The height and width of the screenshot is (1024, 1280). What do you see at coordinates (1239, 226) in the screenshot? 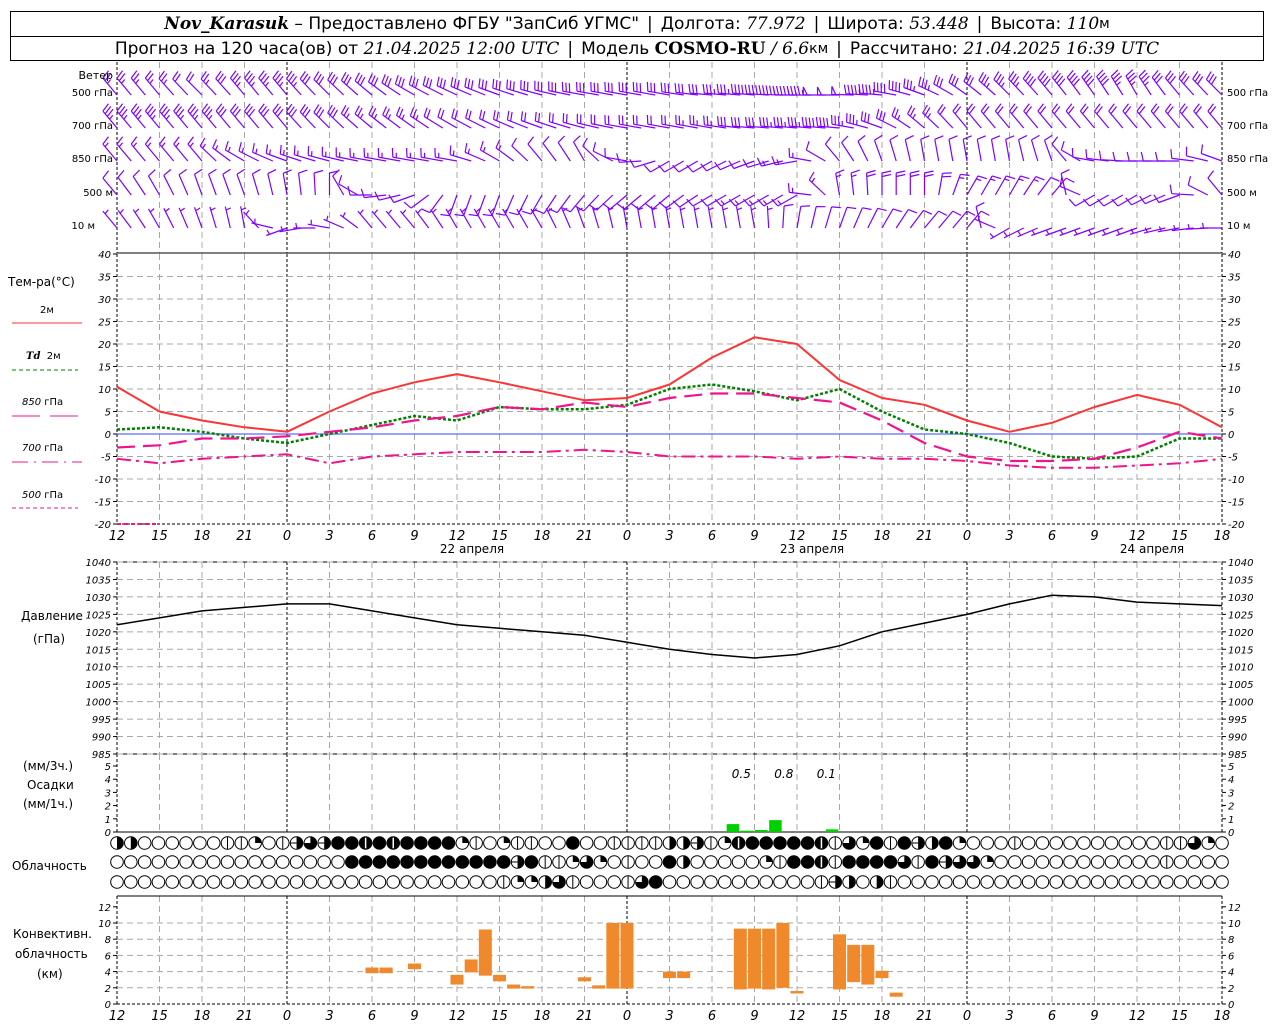
I see `wind-level-10m-right: 10 м` at bounding box center [1239, 226].